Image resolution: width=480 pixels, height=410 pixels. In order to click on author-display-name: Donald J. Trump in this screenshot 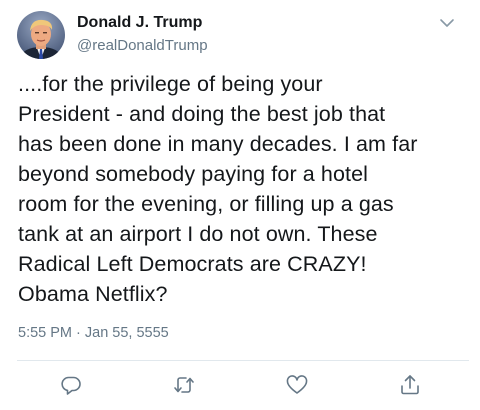, I will do `click(139, 23)`.